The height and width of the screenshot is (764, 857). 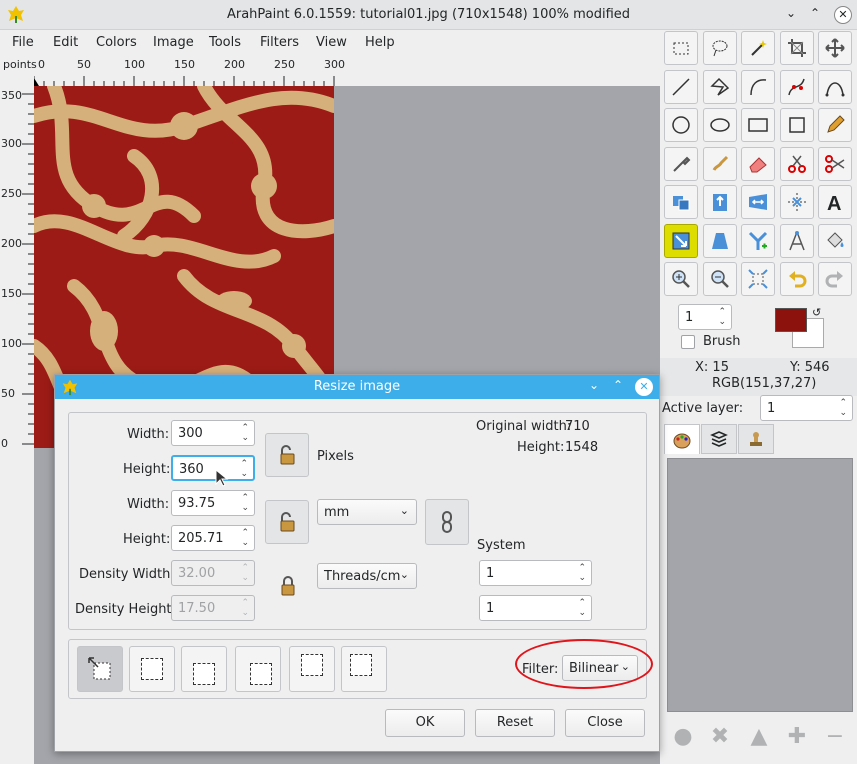 I want to click on tool-rectangle-button, so click(x=758, y=125).